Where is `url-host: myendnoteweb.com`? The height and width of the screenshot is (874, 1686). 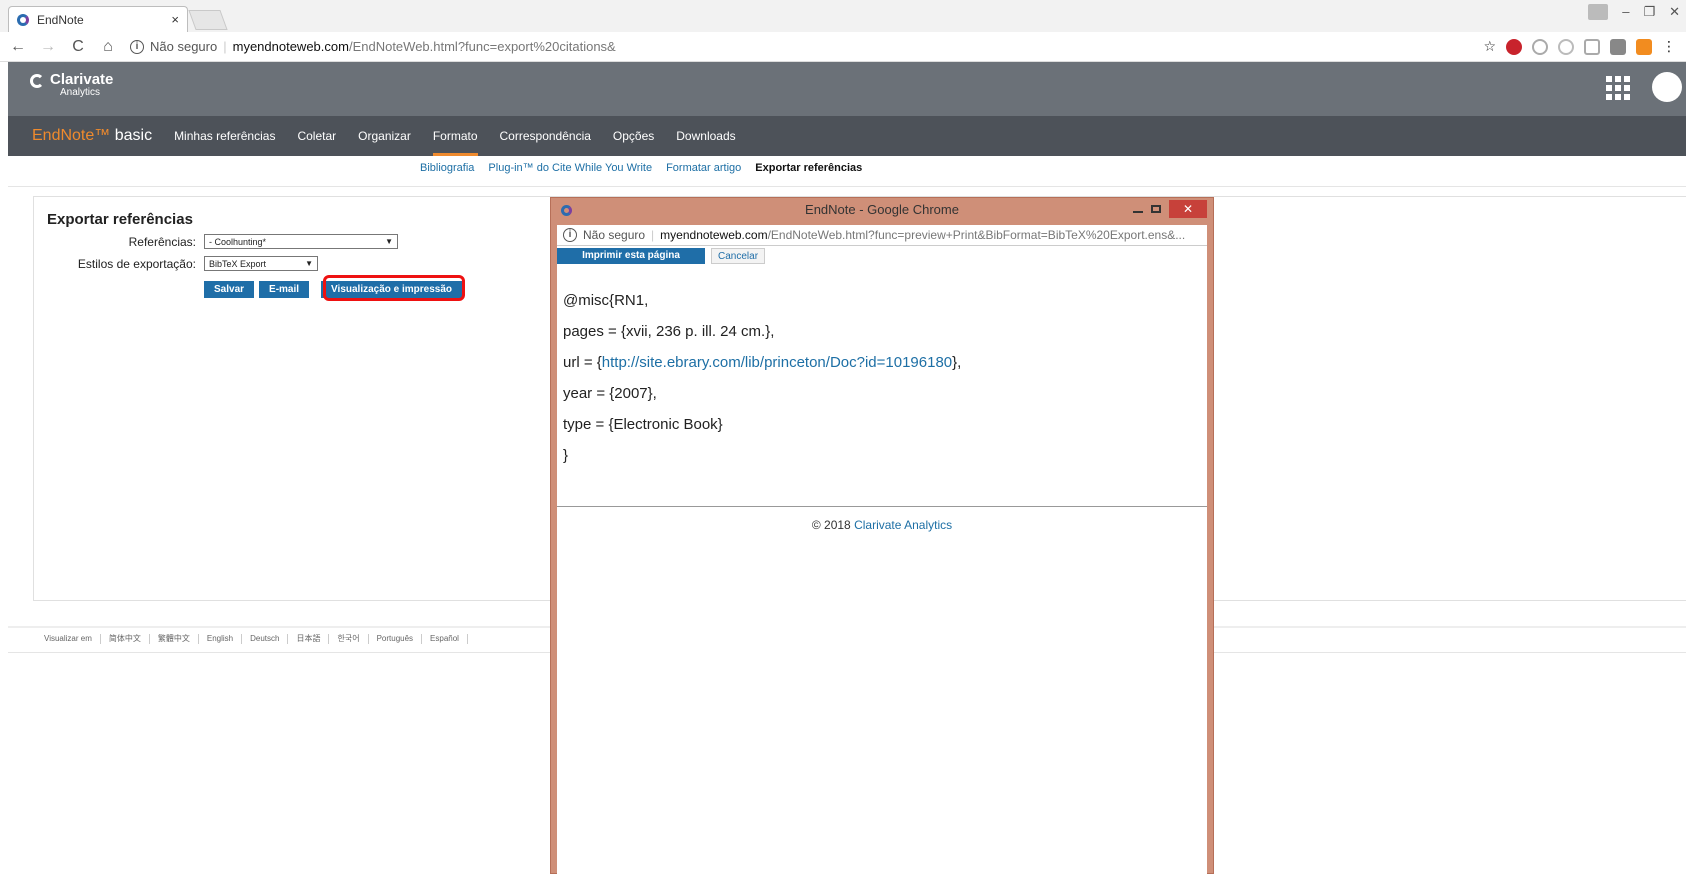
url-host: myendnoteweb.com is located at coordinates (290, 46).